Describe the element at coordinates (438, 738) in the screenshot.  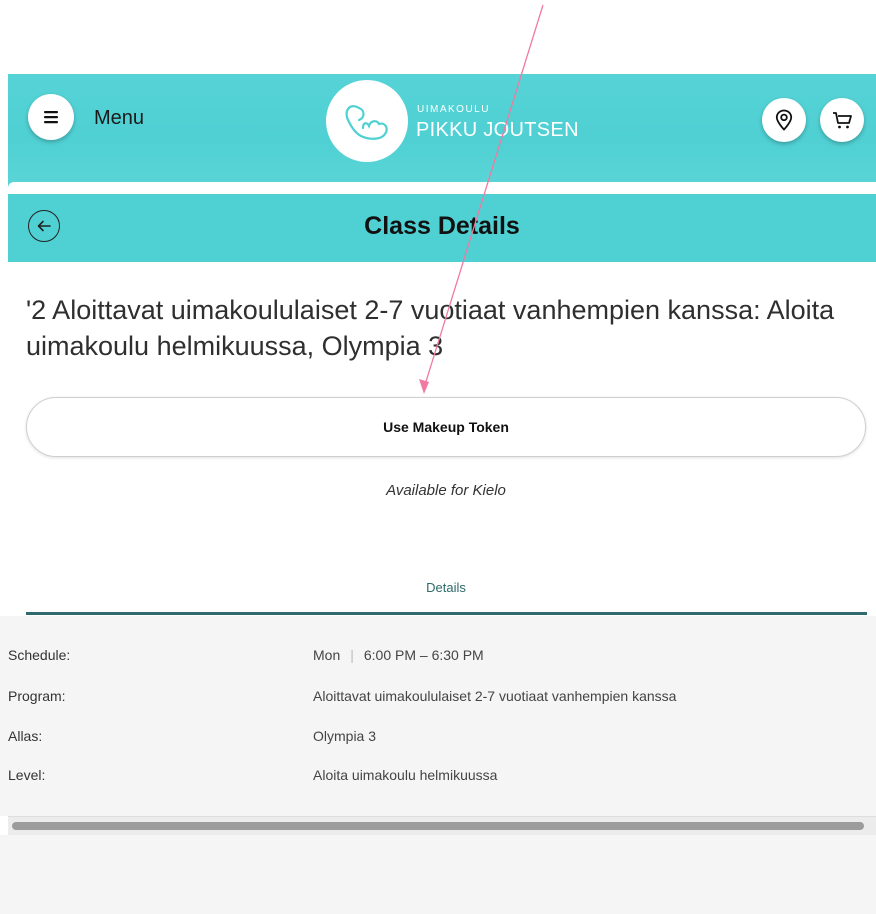
I see `detail-row-allas: Allas: Olympia 3` at that location.